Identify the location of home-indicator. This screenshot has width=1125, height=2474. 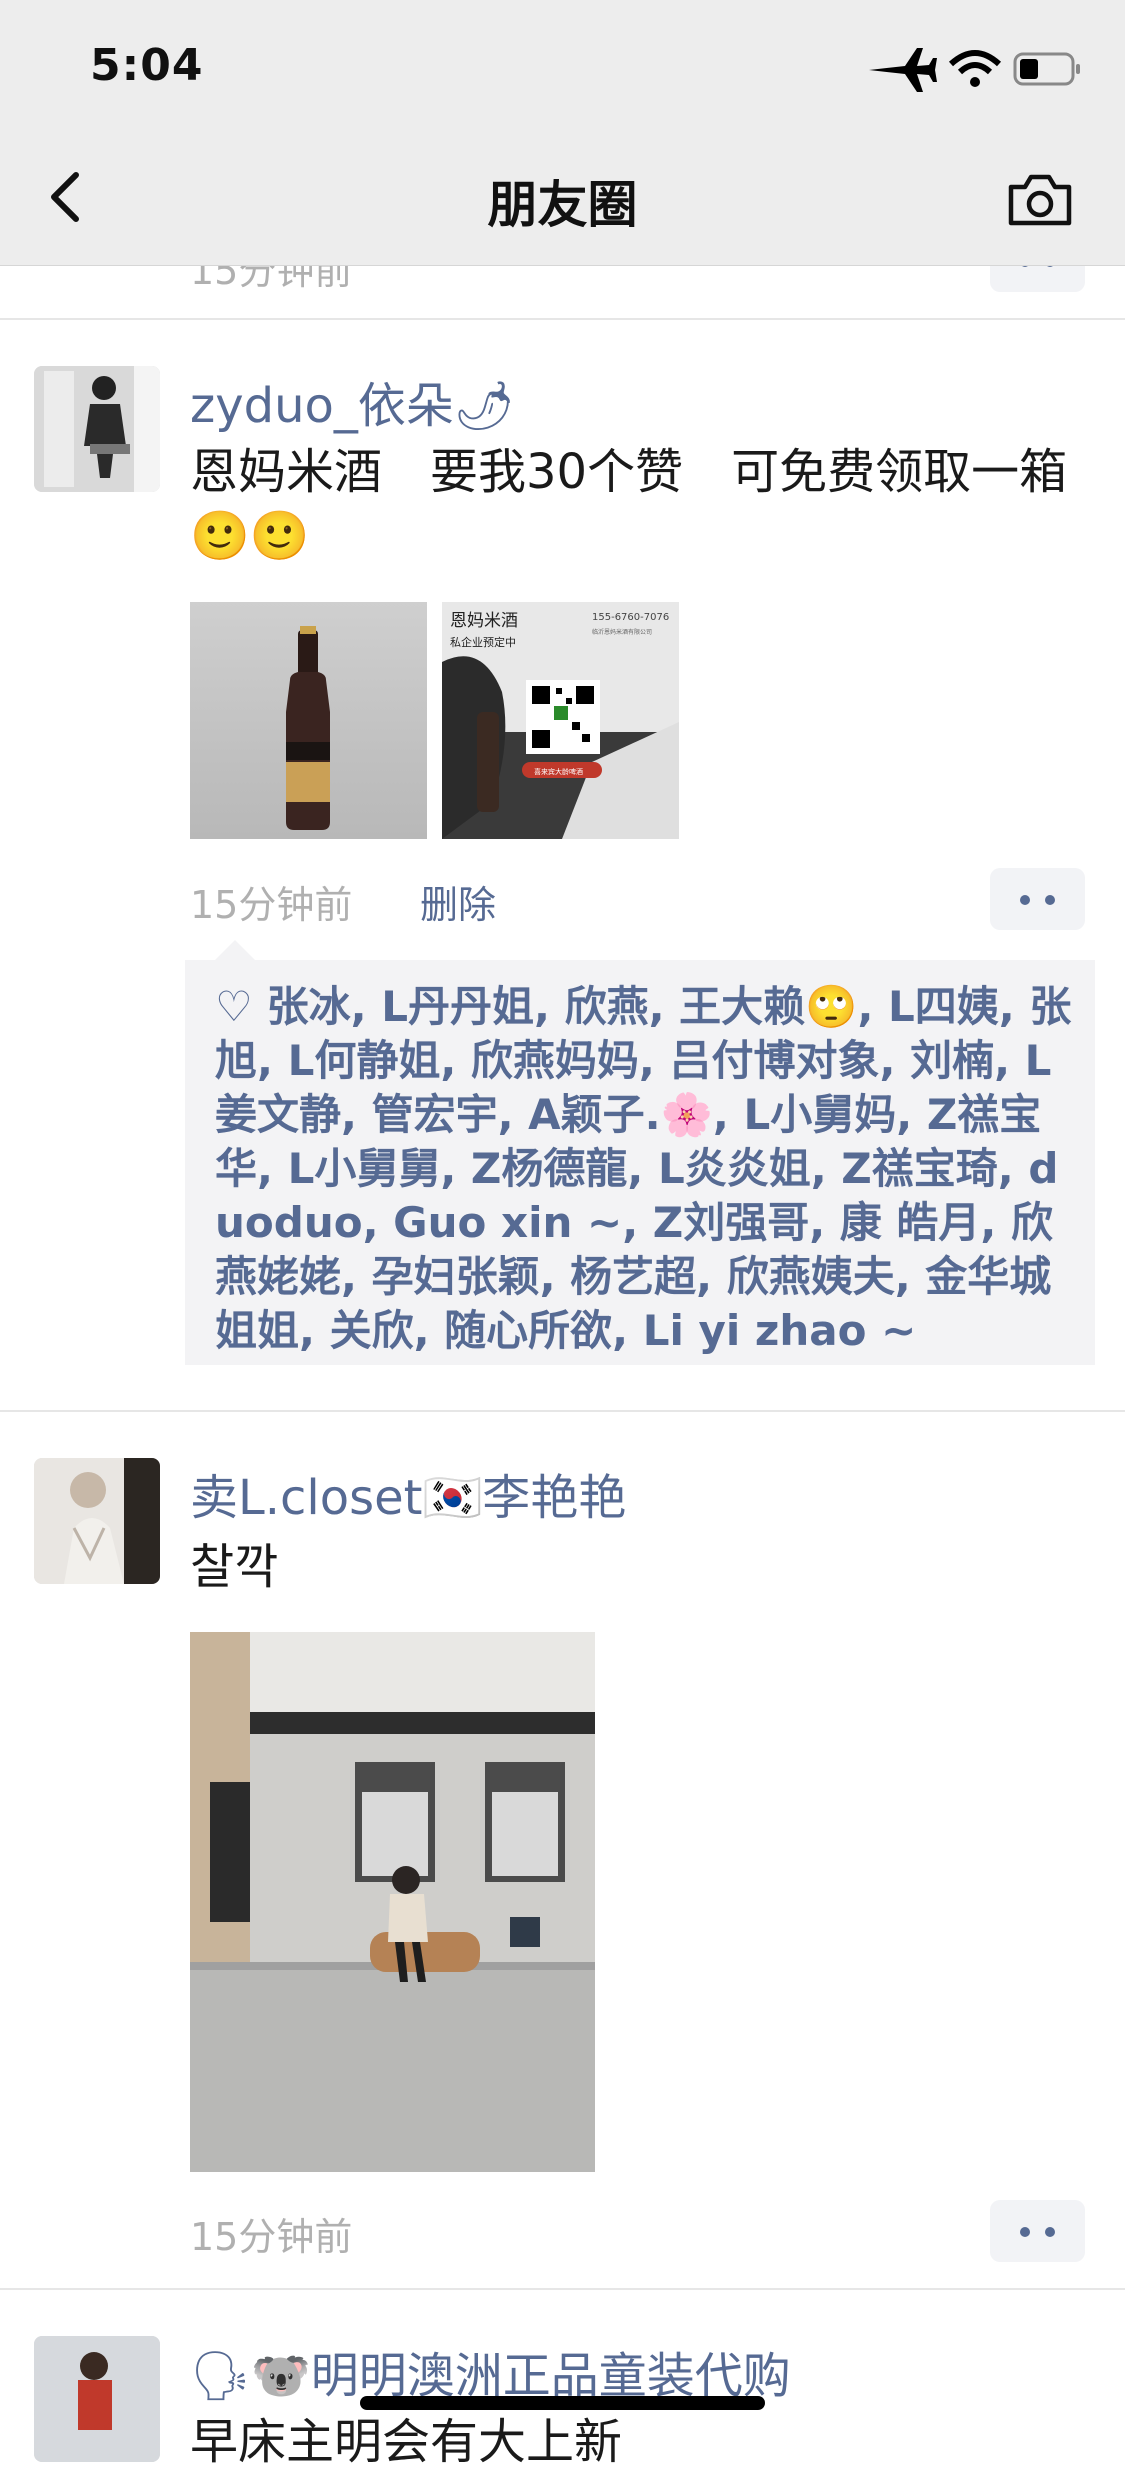
(562, 2403).